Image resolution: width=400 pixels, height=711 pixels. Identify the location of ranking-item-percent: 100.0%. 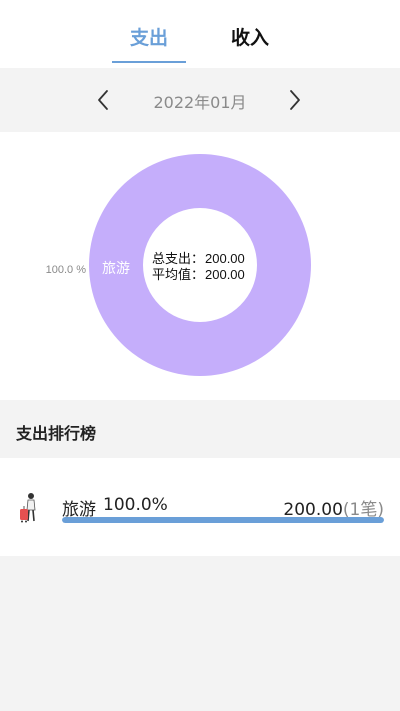
(135, 505).